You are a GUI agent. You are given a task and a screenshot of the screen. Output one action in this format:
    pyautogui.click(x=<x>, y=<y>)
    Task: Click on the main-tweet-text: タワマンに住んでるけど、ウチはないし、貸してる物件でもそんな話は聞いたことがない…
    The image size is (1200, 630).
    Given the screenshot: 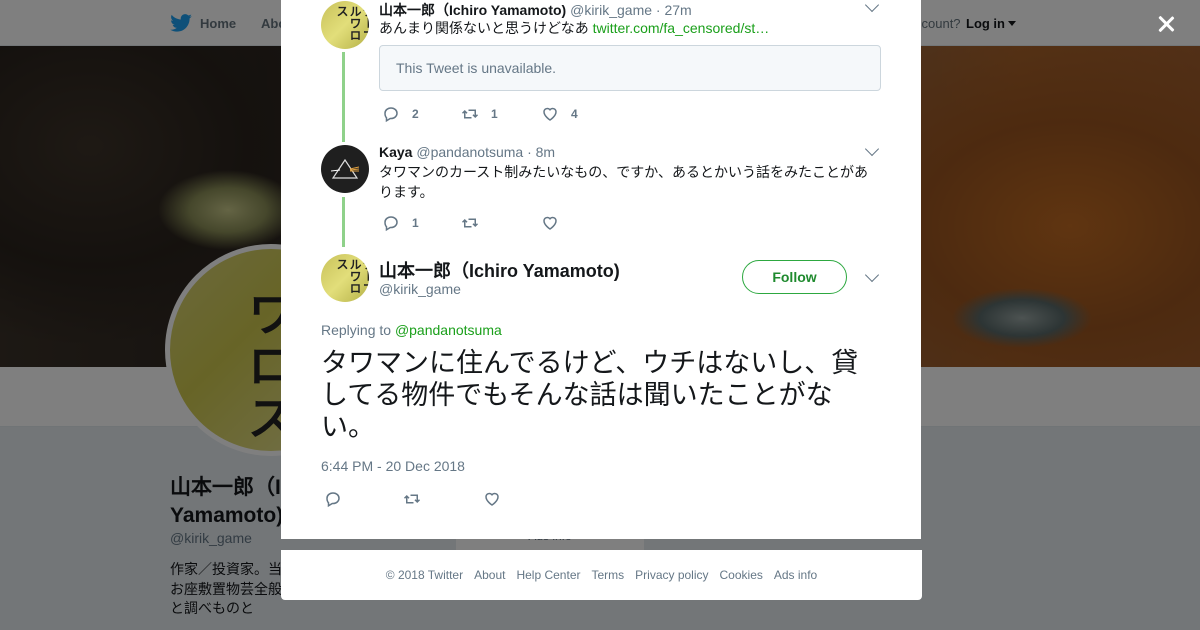 What is the action you would take?
    pyautogui.click(x=590, y=395)
    